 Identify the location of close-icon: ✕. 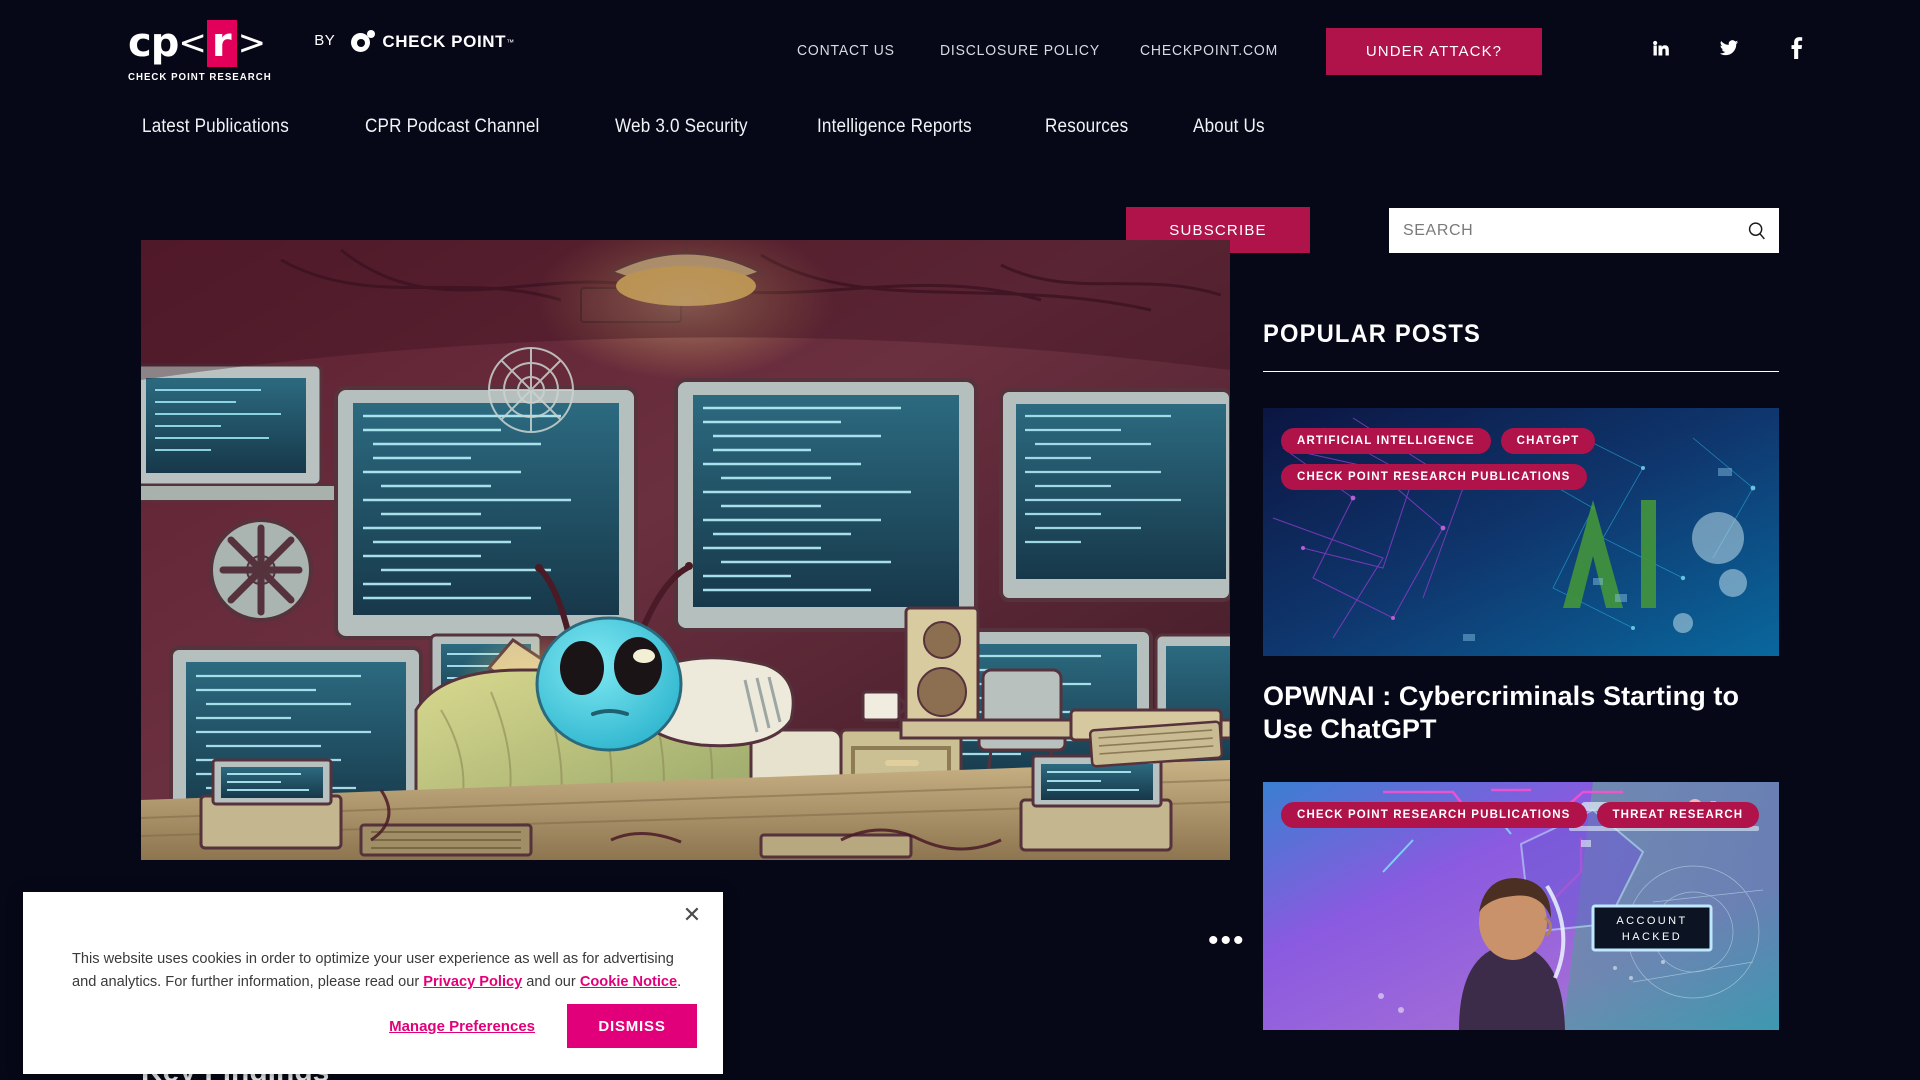
(692, 915).